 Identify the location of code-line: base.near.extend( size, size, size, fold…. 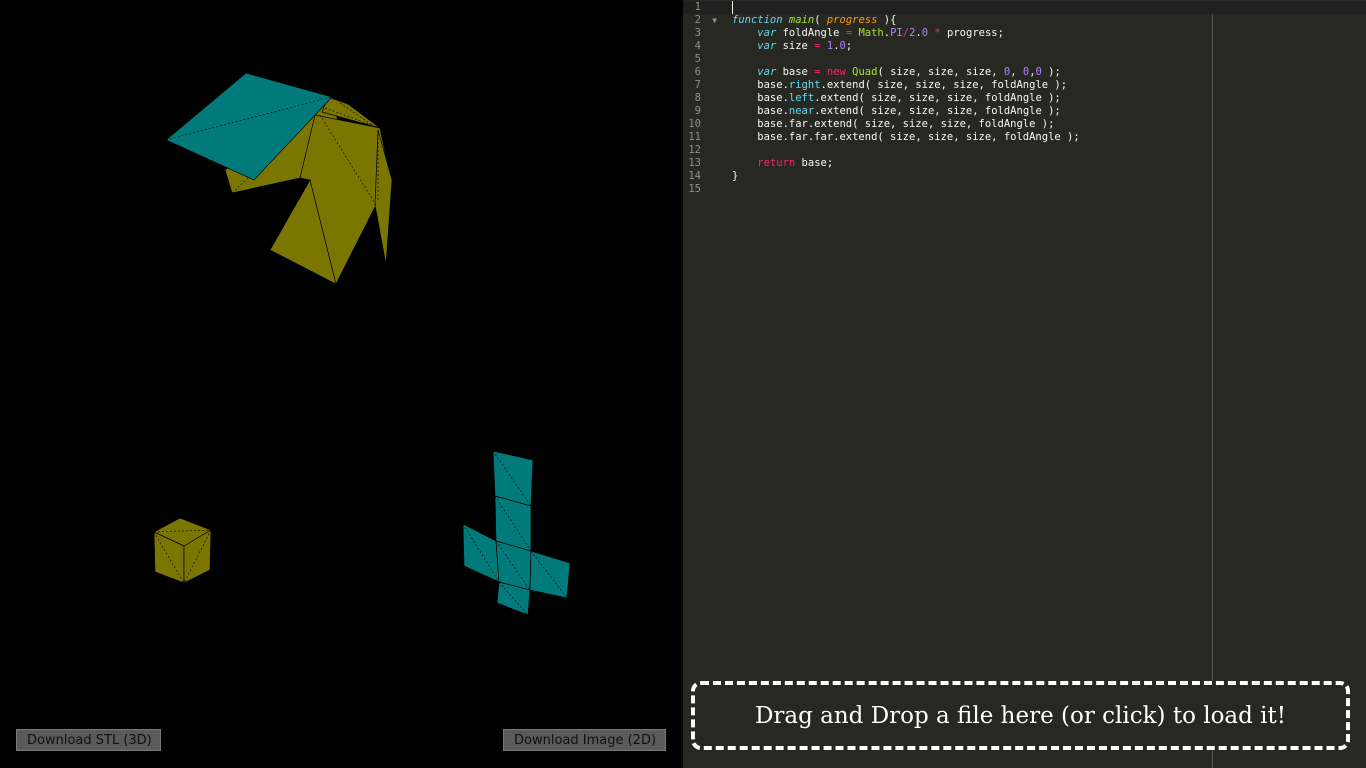
(896, 111).